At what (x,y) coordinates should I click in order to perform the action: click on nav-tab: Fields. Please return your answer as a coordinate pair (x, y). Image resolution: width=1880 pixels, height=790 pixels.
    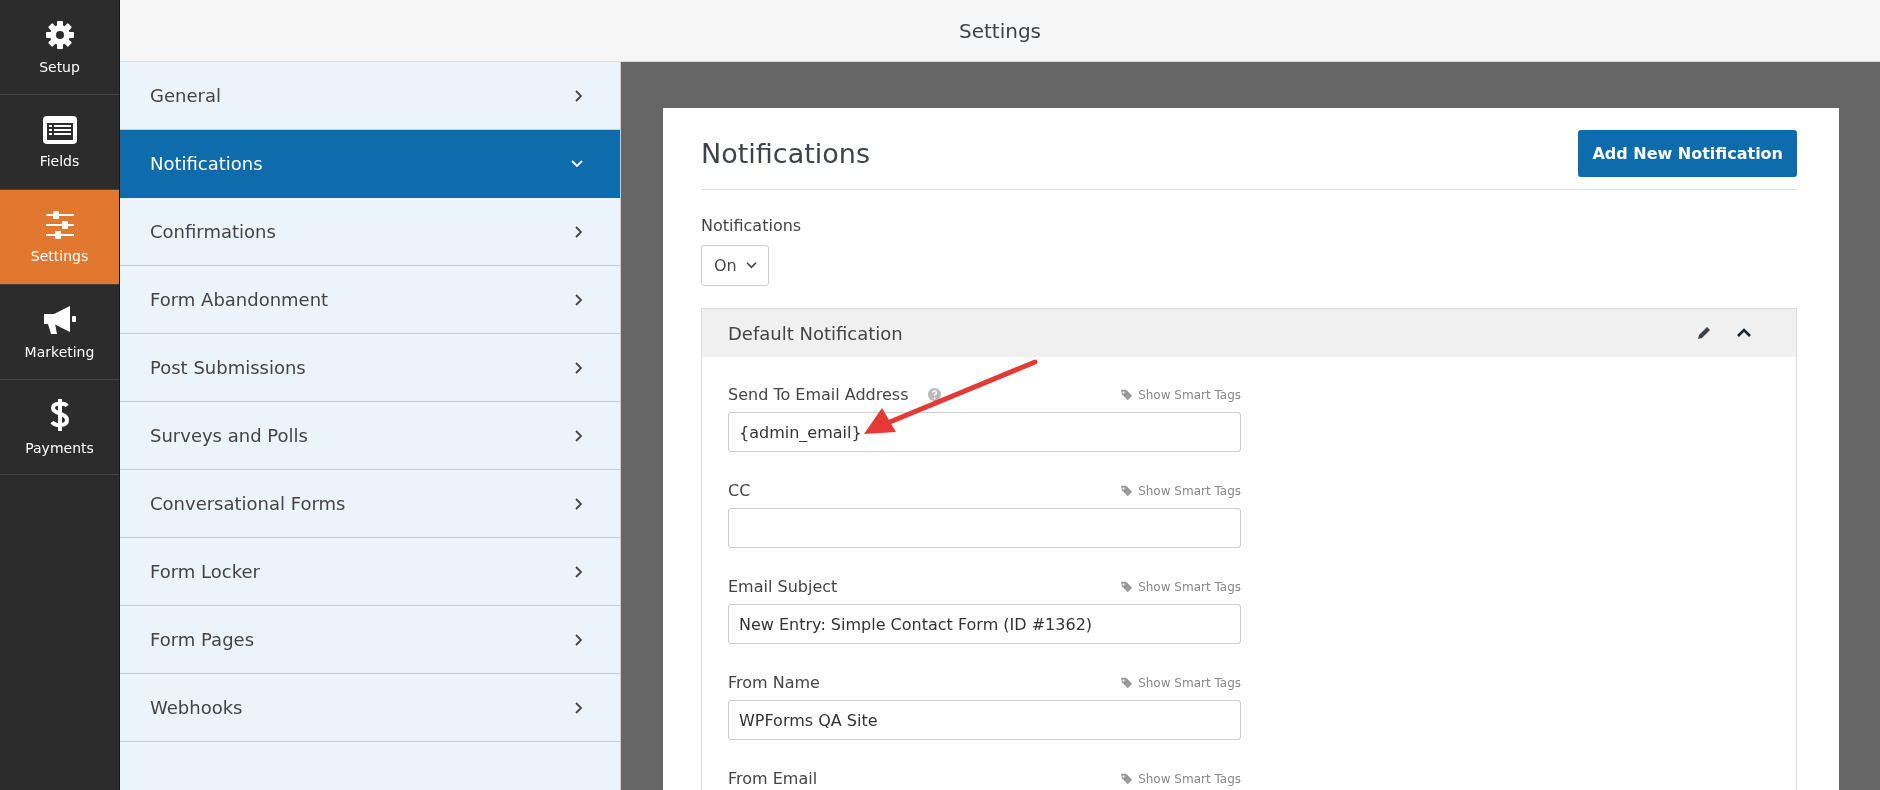
    Looking at the image, I should click on (59, 142).